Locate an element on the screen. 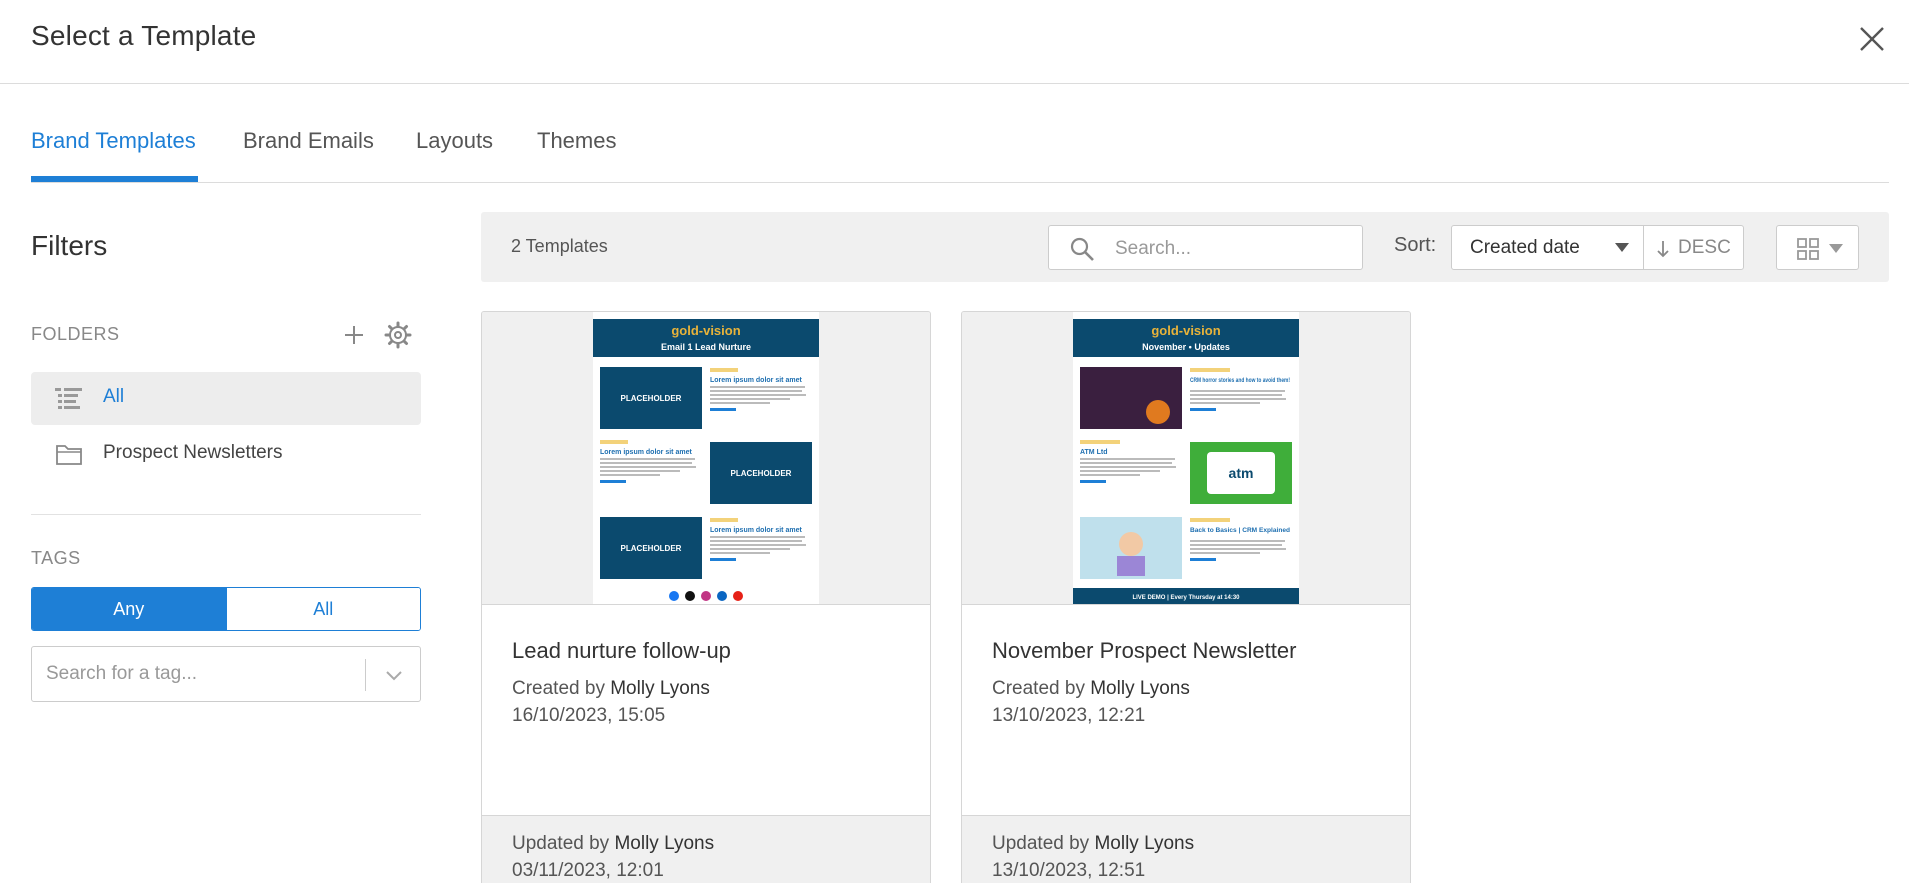 The height and width of the screenshot is (883, 1909). preview-subtitle: November • Updates is located at coordinates (1186, 347).